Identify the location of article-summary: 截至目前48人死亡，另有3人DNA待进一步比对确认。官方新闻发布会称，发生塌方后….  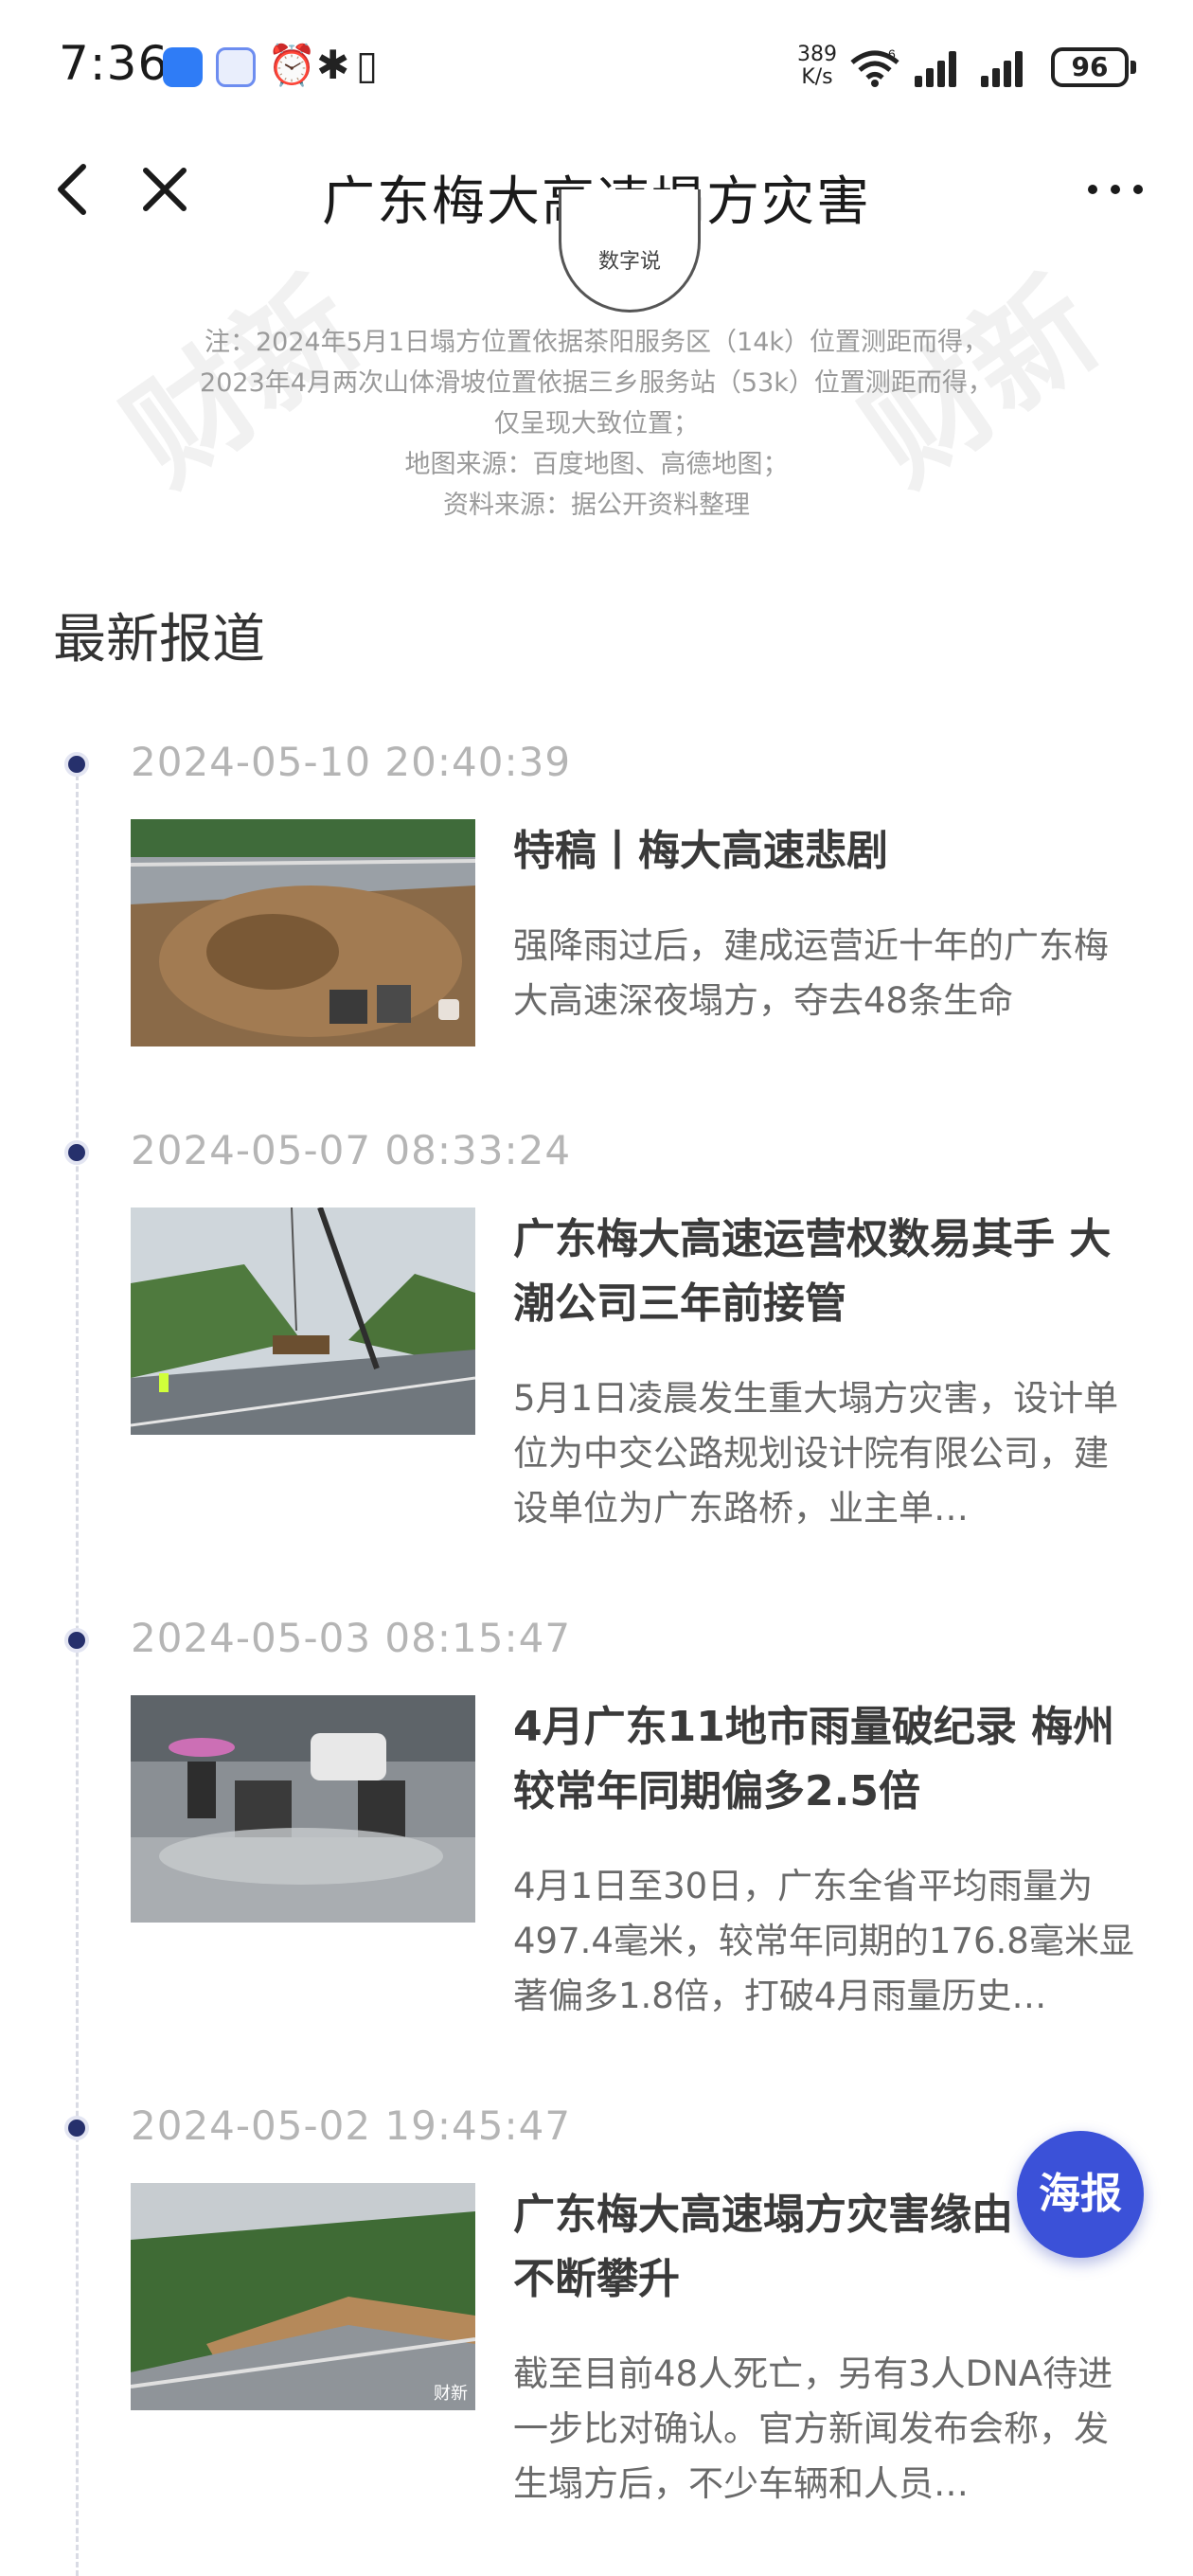
(825, 2429).